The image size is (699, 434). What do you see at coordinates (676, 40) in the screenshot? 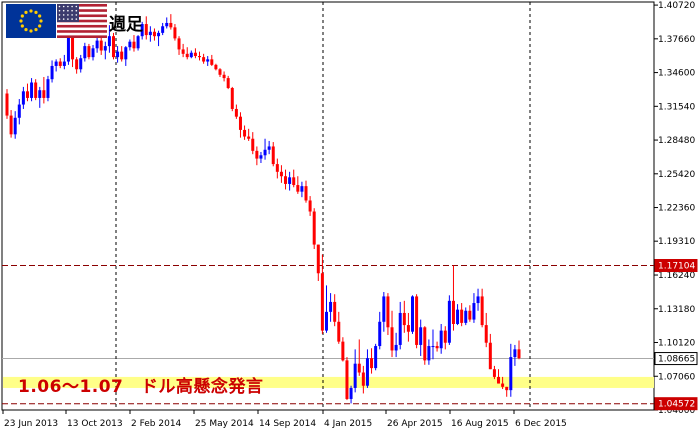
I see `y-tick-label: 1.37660` at bounding box center [676, 40].